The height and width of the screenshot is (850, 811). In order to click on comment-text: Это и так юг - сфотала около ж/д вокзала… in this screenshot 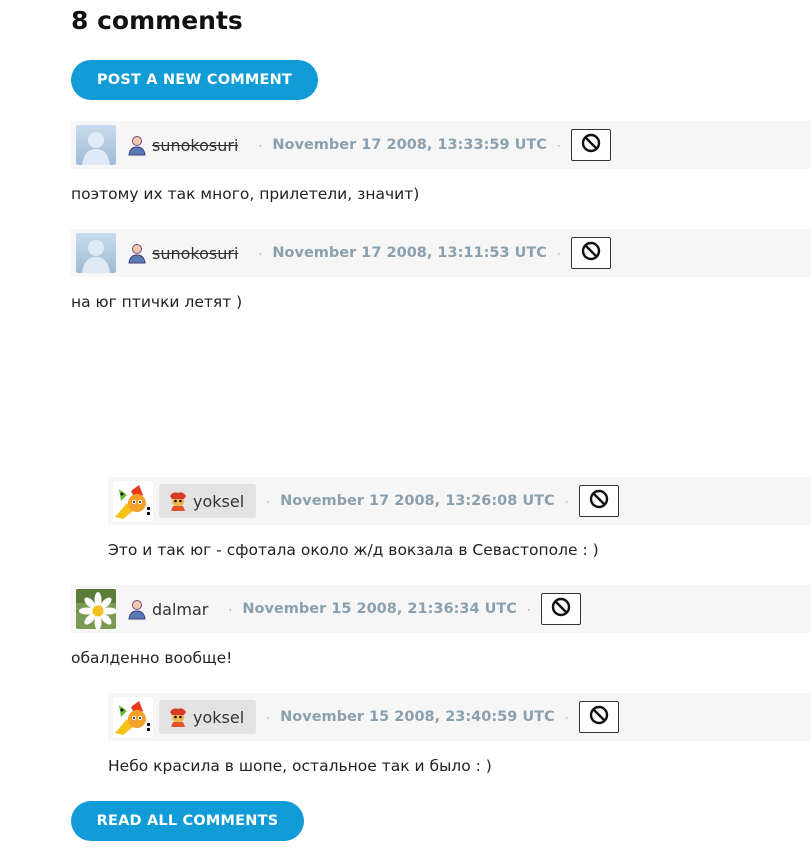, I will do `click(353, 550)`.